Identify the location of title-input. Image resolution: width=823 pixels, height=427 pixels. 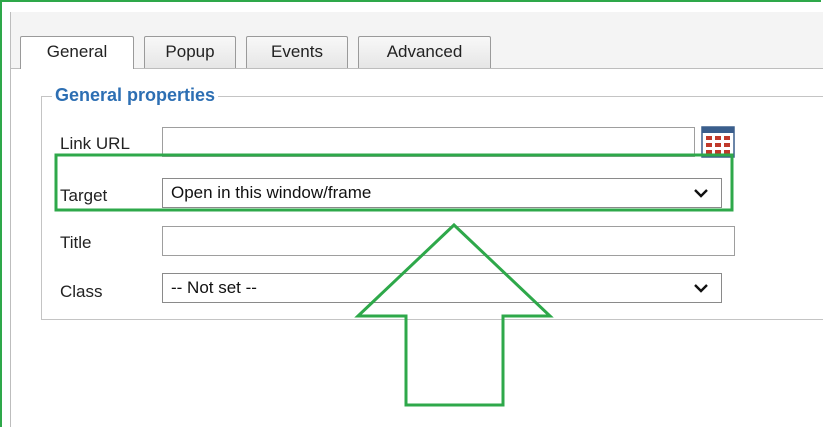
(448, 241).